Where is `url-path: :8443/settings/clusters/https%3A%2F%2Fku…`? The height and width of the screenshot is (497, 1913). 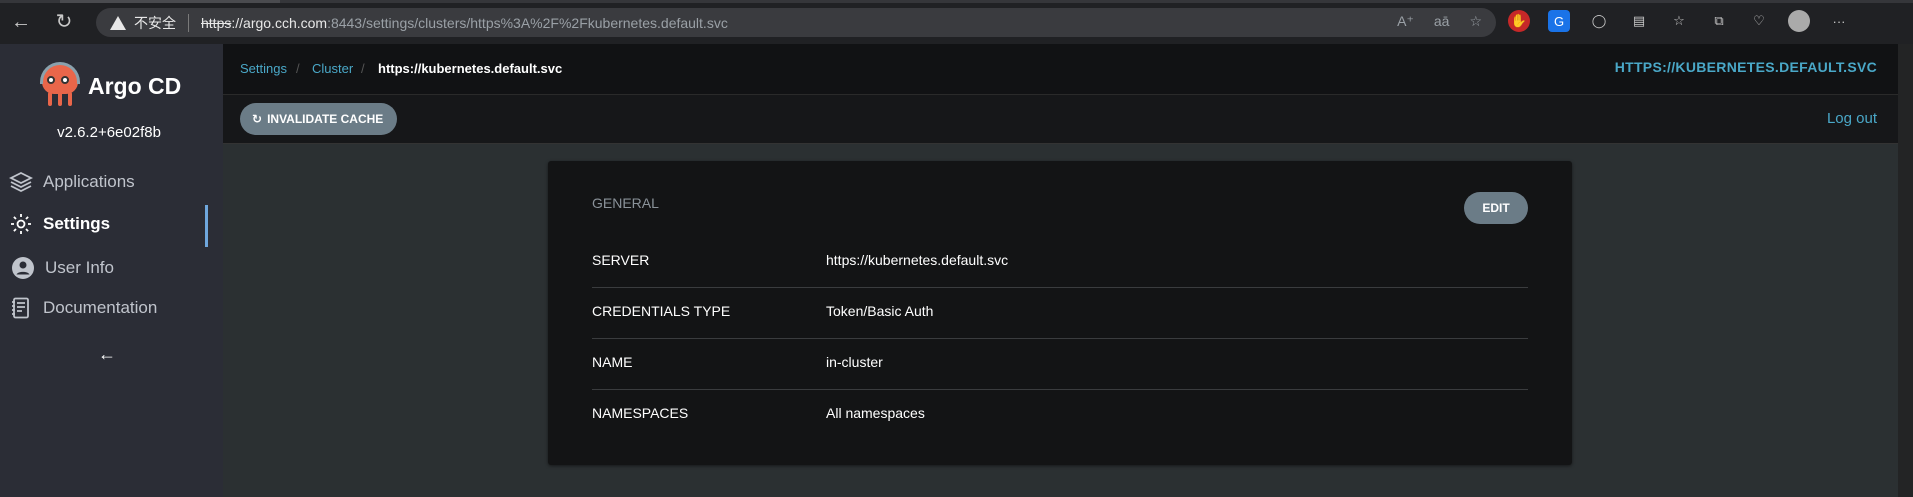 url-path: :8443/settings/clusters/https%3A%2F%2Fku… is located at coordinates (527, 22).